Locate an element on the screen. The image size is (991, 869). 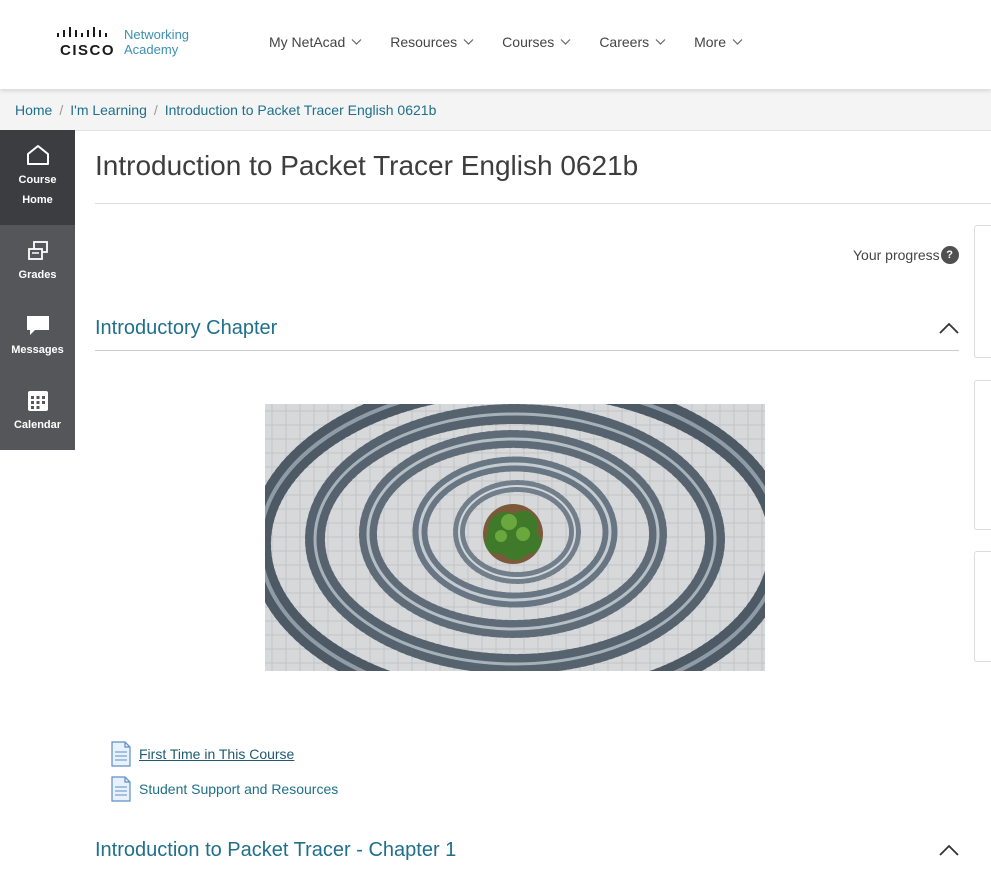
messages-icon is located at coordinates (37, 325).